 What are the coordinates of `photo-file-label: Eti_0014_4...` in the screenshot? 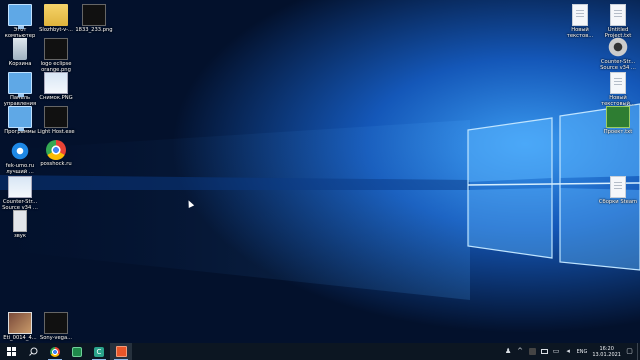 It's located at (20, 338).